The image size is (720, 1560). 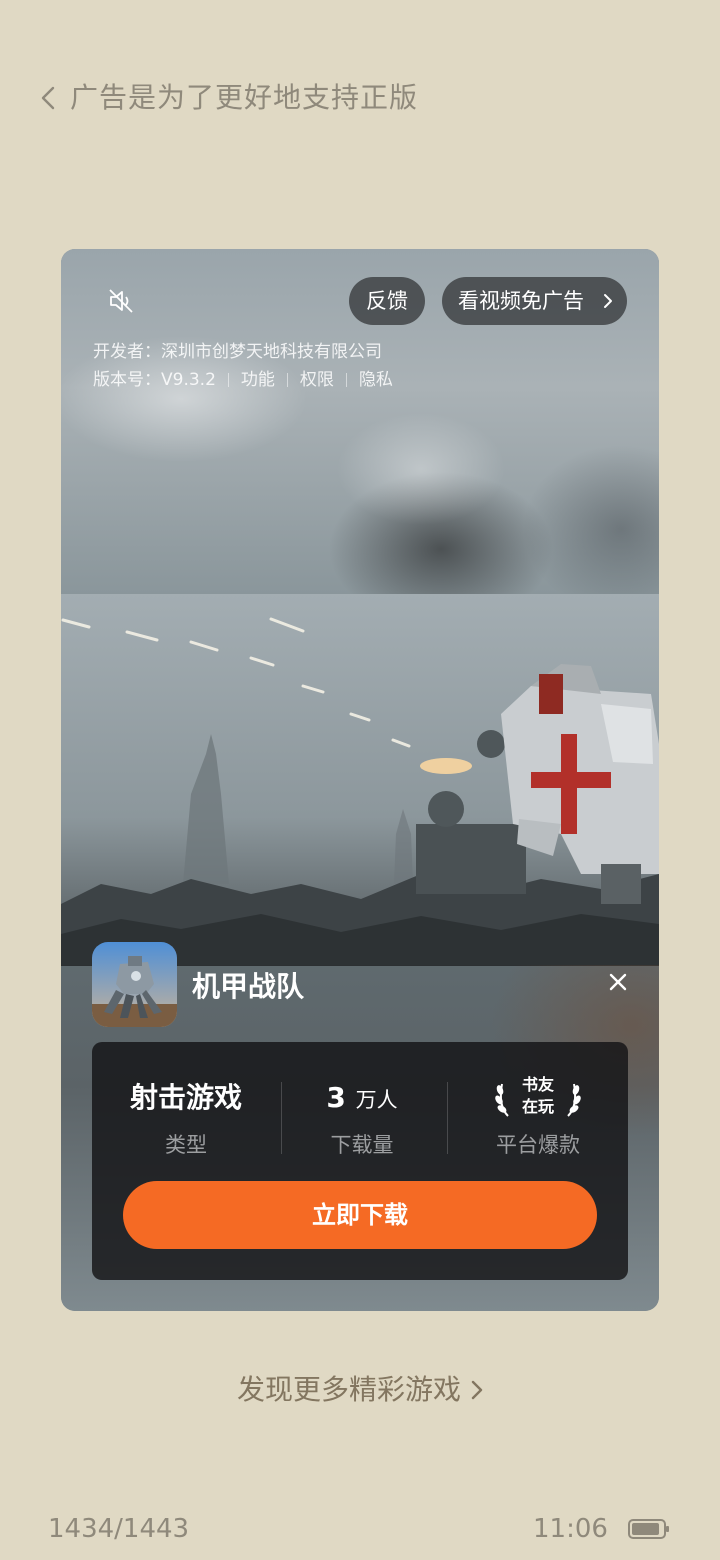 I want to click on popular-label: 平台爆款, so click(x=538, y=1145).